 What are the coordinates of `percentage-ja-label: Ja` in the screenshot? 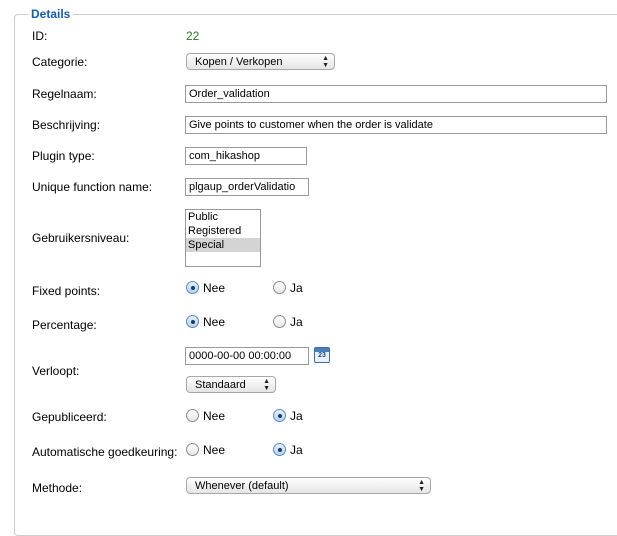 It's located at (296, 322).